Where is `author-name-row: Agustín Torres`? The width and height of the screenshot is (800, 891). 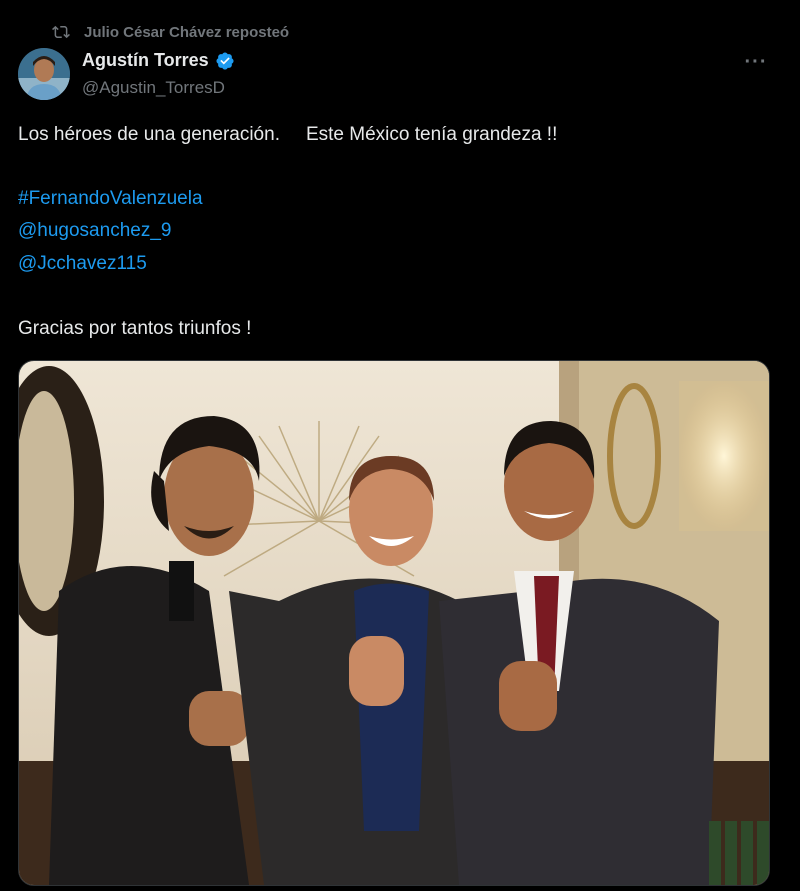 author-name-row: Agustín Torres is located at coordinates (158, 60).